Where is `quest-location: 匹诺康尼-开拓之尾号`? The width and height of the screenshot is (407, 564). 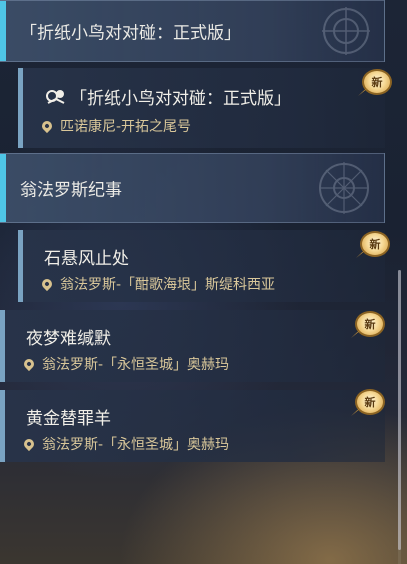 quest-location: 匹诺康尼-开拓之尾号 is located at coordinates (115, 126).